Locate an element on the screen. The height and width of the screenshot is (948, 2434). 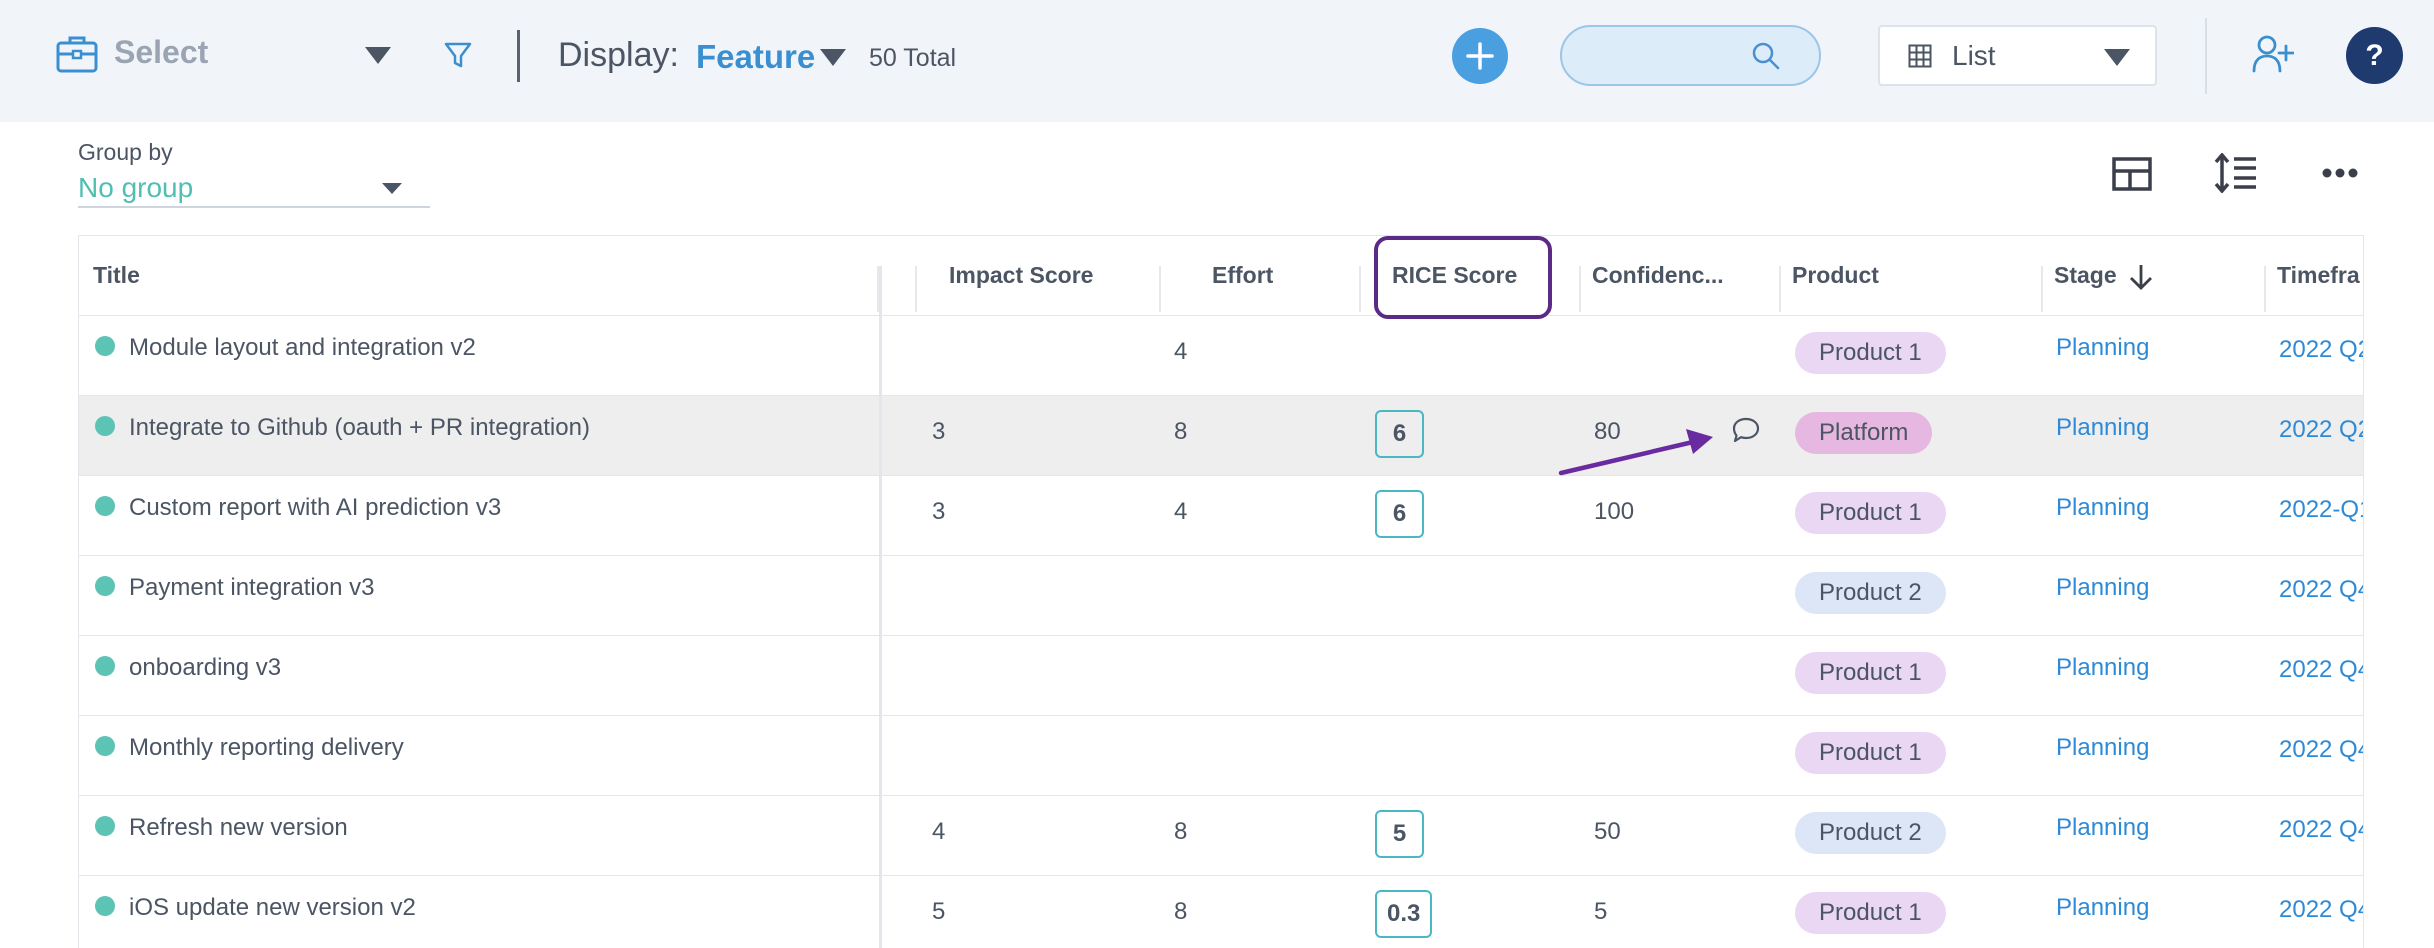
help-button: ? is located at coordinates (2374, 55).